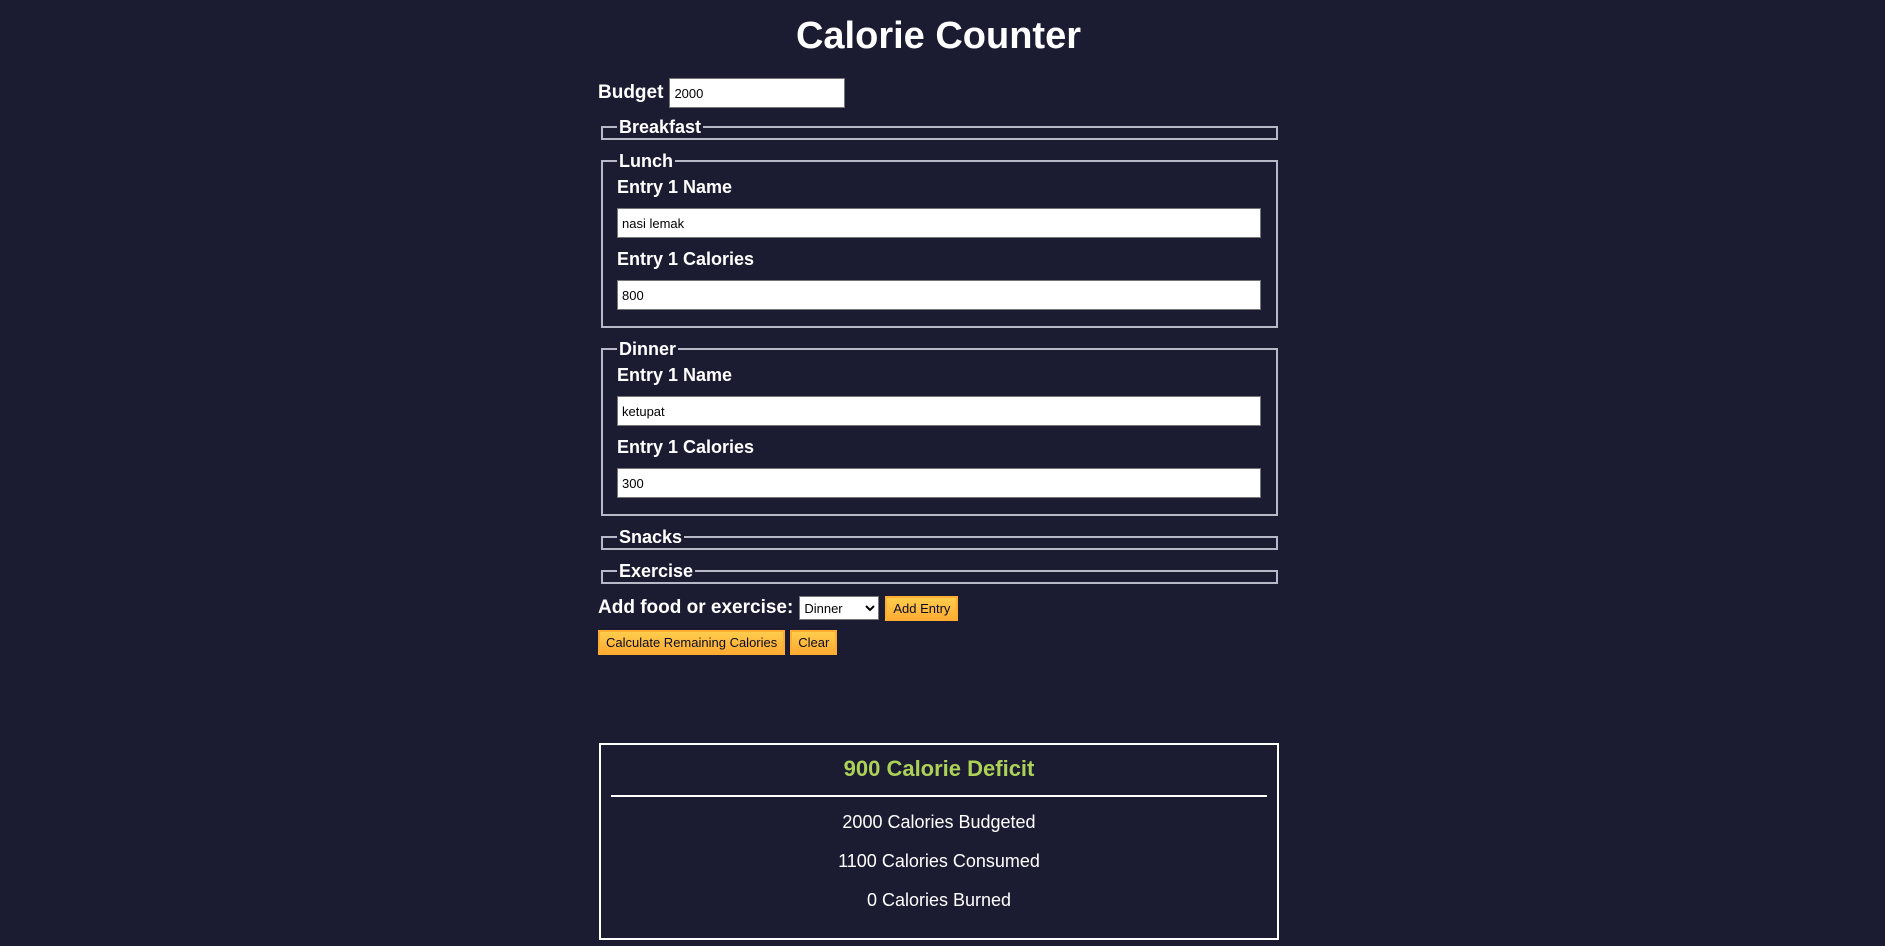  I want to click on calories-burned: 0 Calories Burned, so click(939, 900).